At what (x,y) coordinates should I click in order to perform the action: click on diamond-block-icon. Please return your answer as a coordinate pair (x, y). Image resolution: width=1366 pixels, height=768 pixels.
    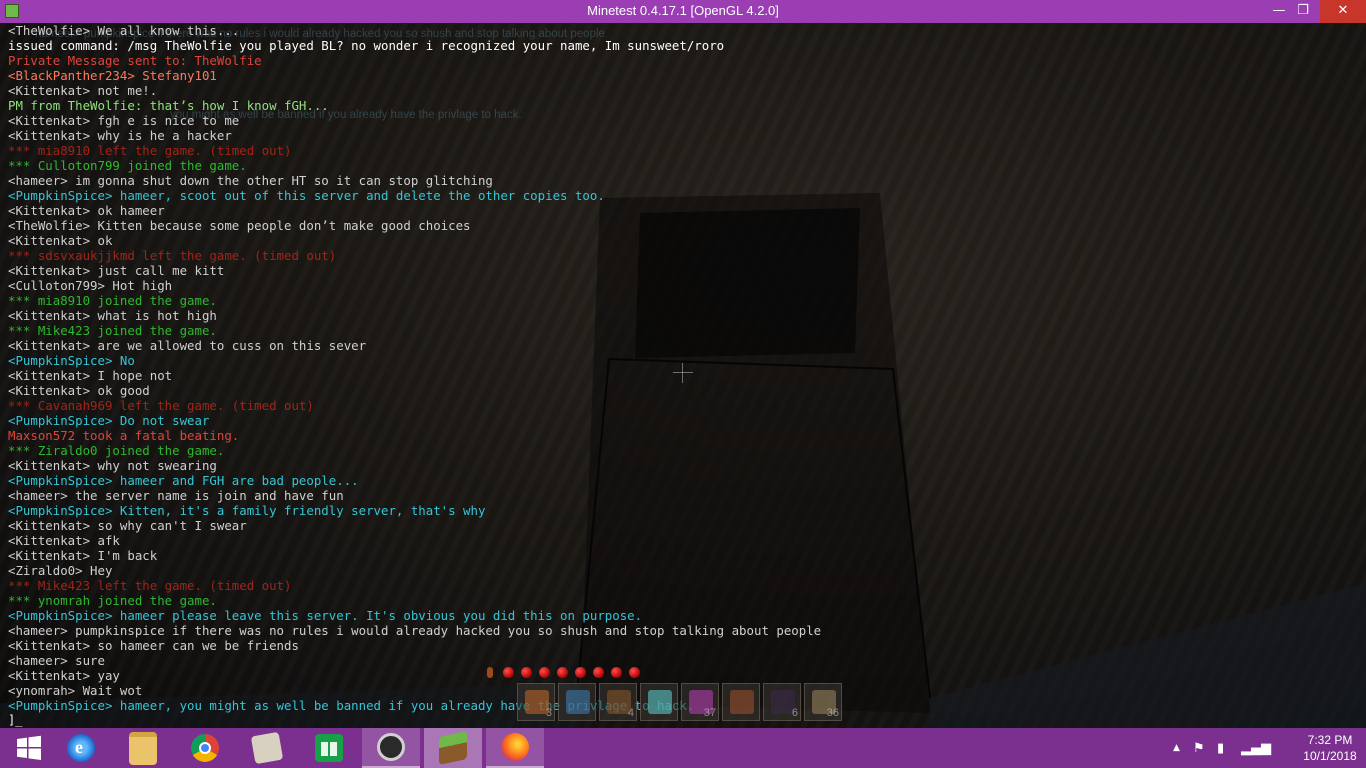
    Looking at the image, I should click on (660, 702).